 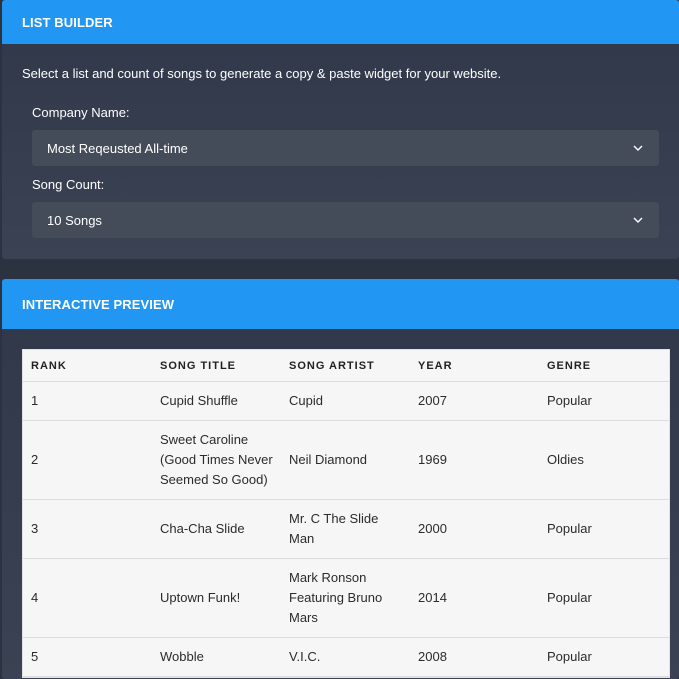 What do you see at coordinates (604, 366) in the screenshot?
I see `column-header-genre: GENRE` at bounding box center [604, 366].